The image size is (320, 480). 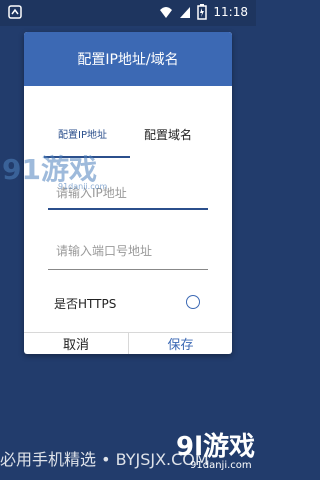 What do you see at coordinates (185, 12) in the screenshot?
I see `signal-icon` at bounding box center [185, 12].